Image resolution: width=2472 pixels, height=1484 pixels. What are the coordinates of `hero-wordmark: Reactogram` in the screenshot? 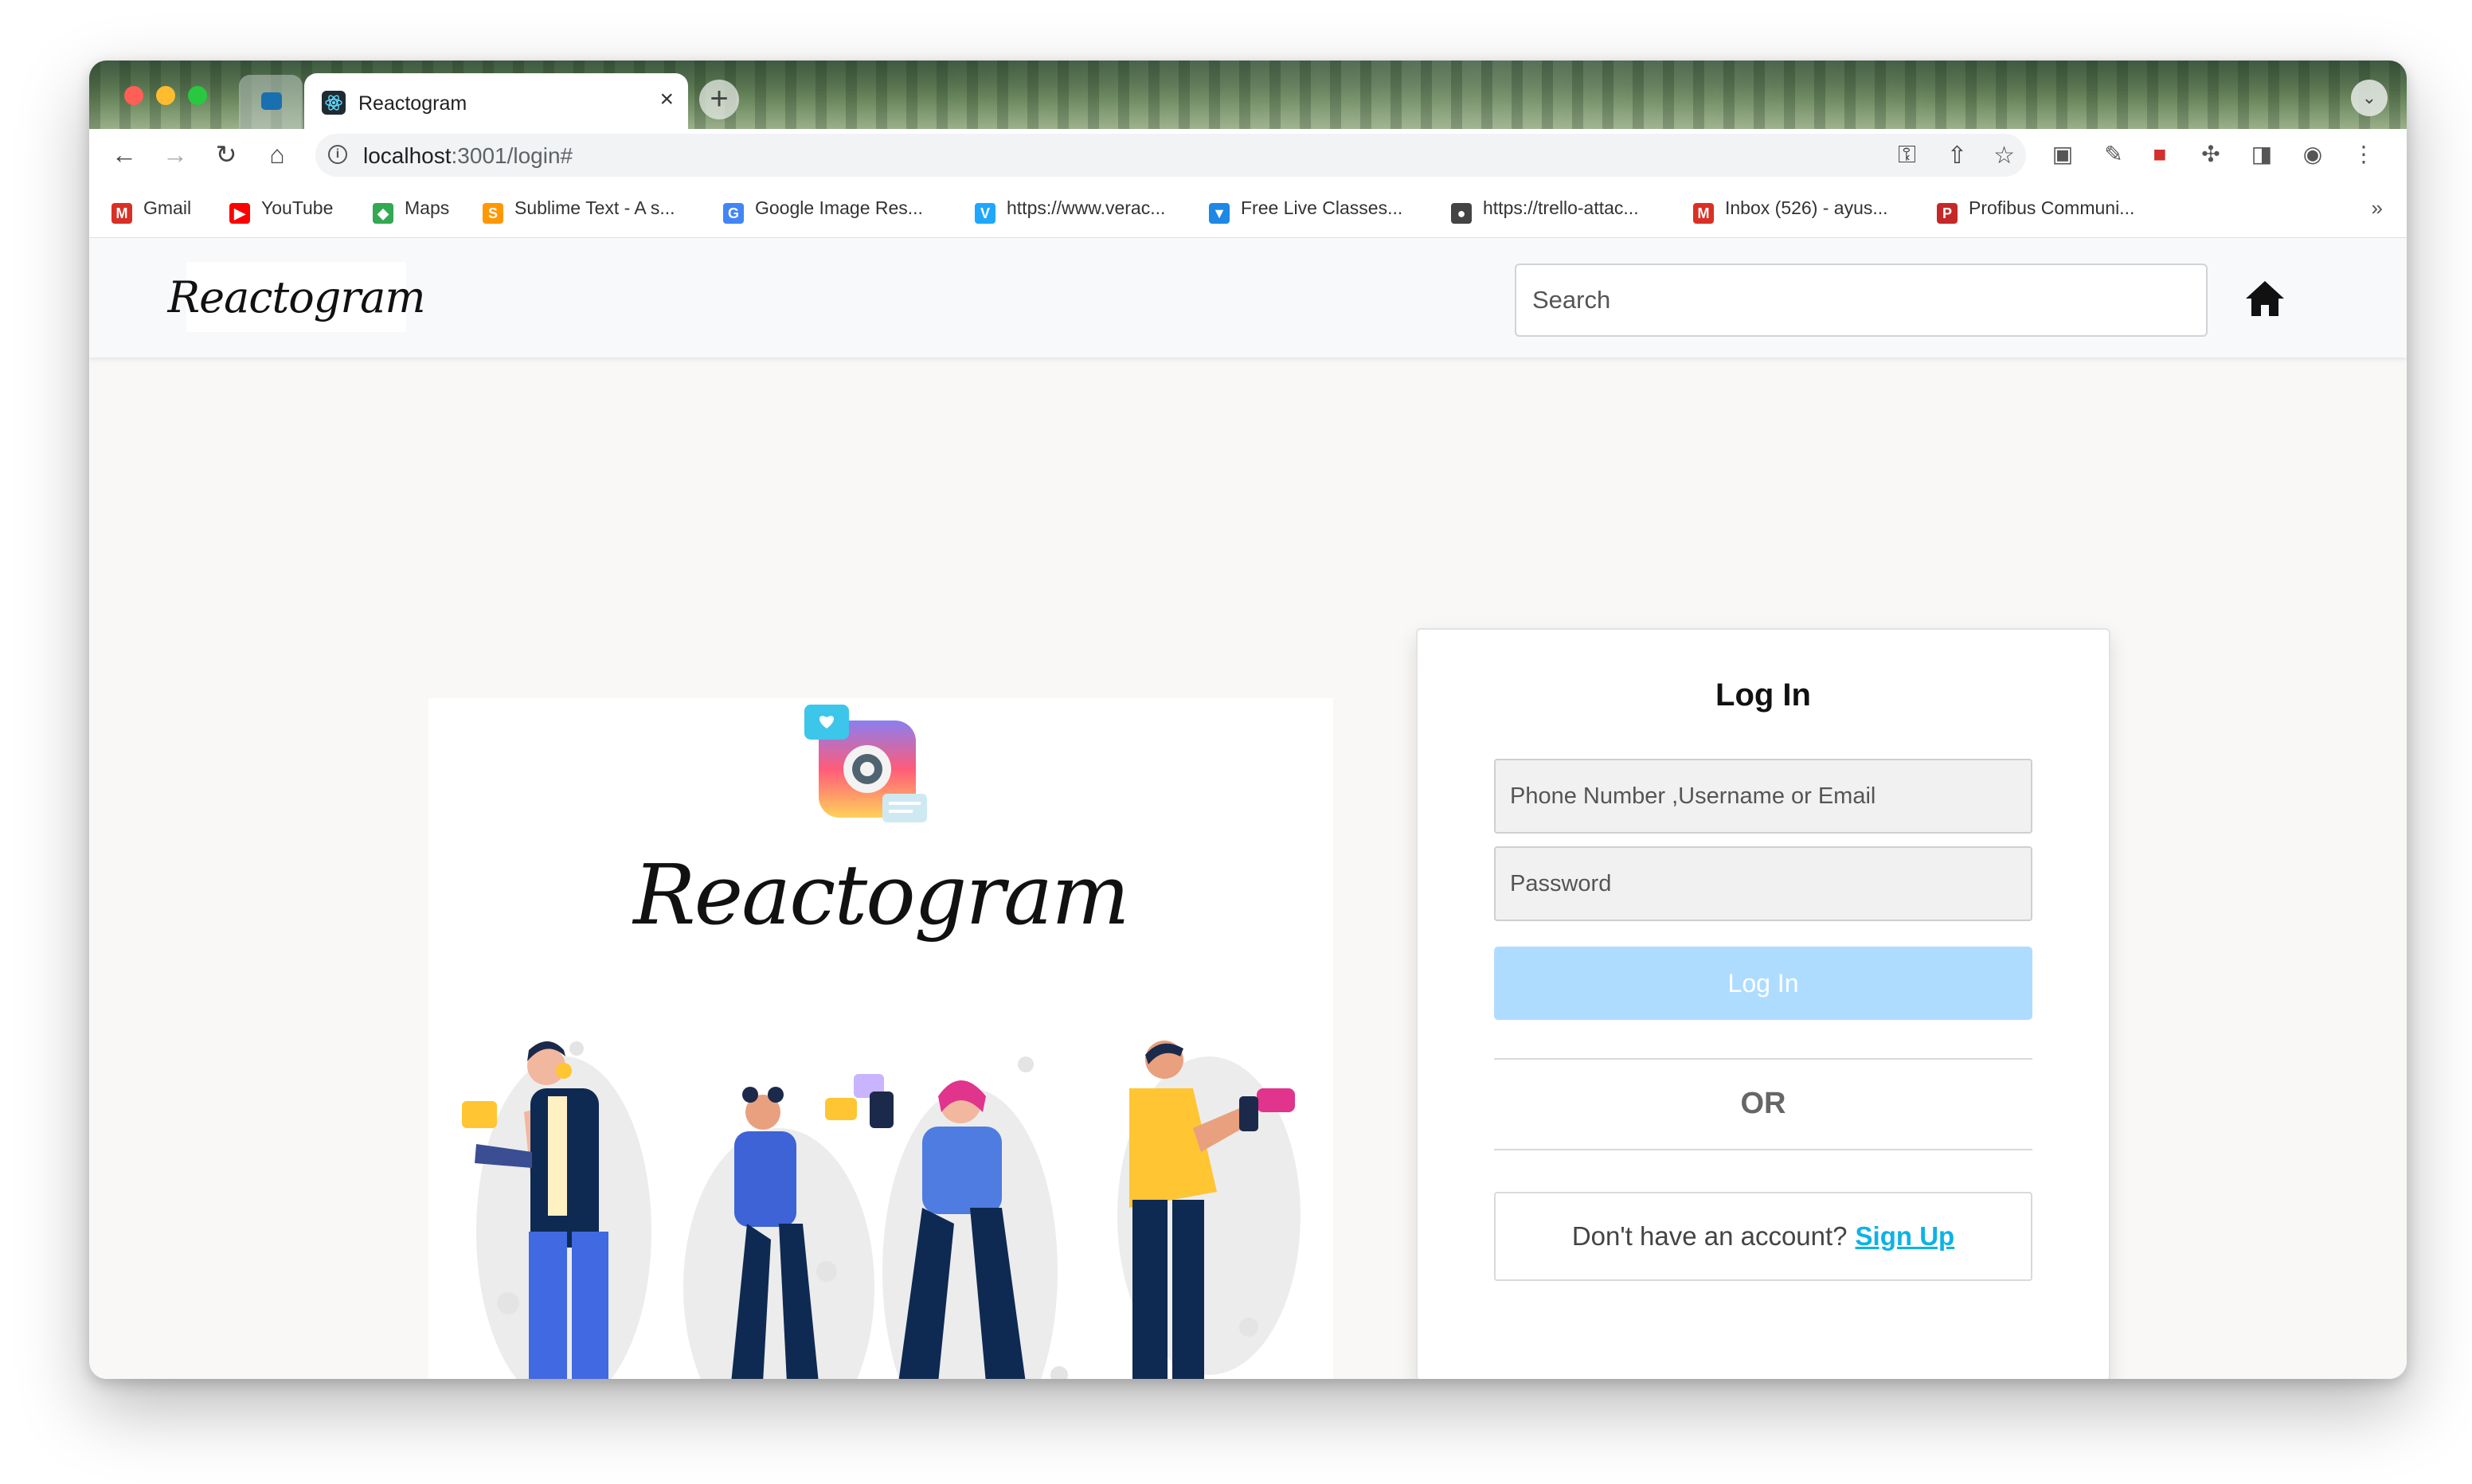 It's located at (881, 894).